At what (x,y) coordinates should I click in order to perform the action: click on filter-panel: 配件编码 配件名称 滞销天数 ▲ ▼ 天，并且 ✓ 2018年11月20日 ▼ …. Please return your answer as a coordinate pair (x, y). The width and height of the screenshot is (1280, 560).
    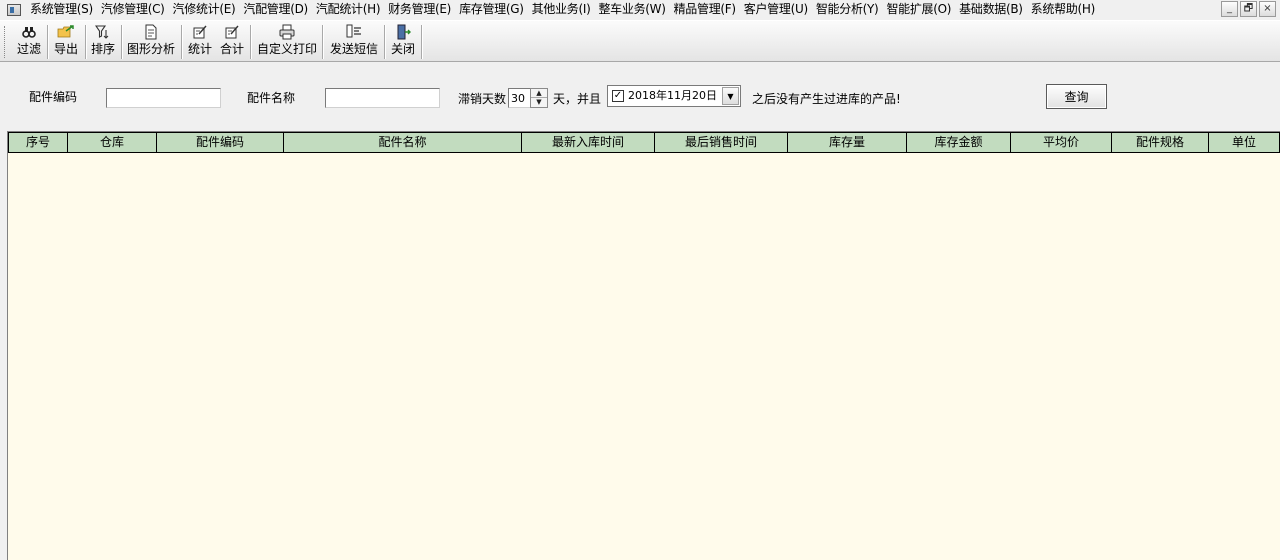
    Looking at the image, I should click on (640, 97).